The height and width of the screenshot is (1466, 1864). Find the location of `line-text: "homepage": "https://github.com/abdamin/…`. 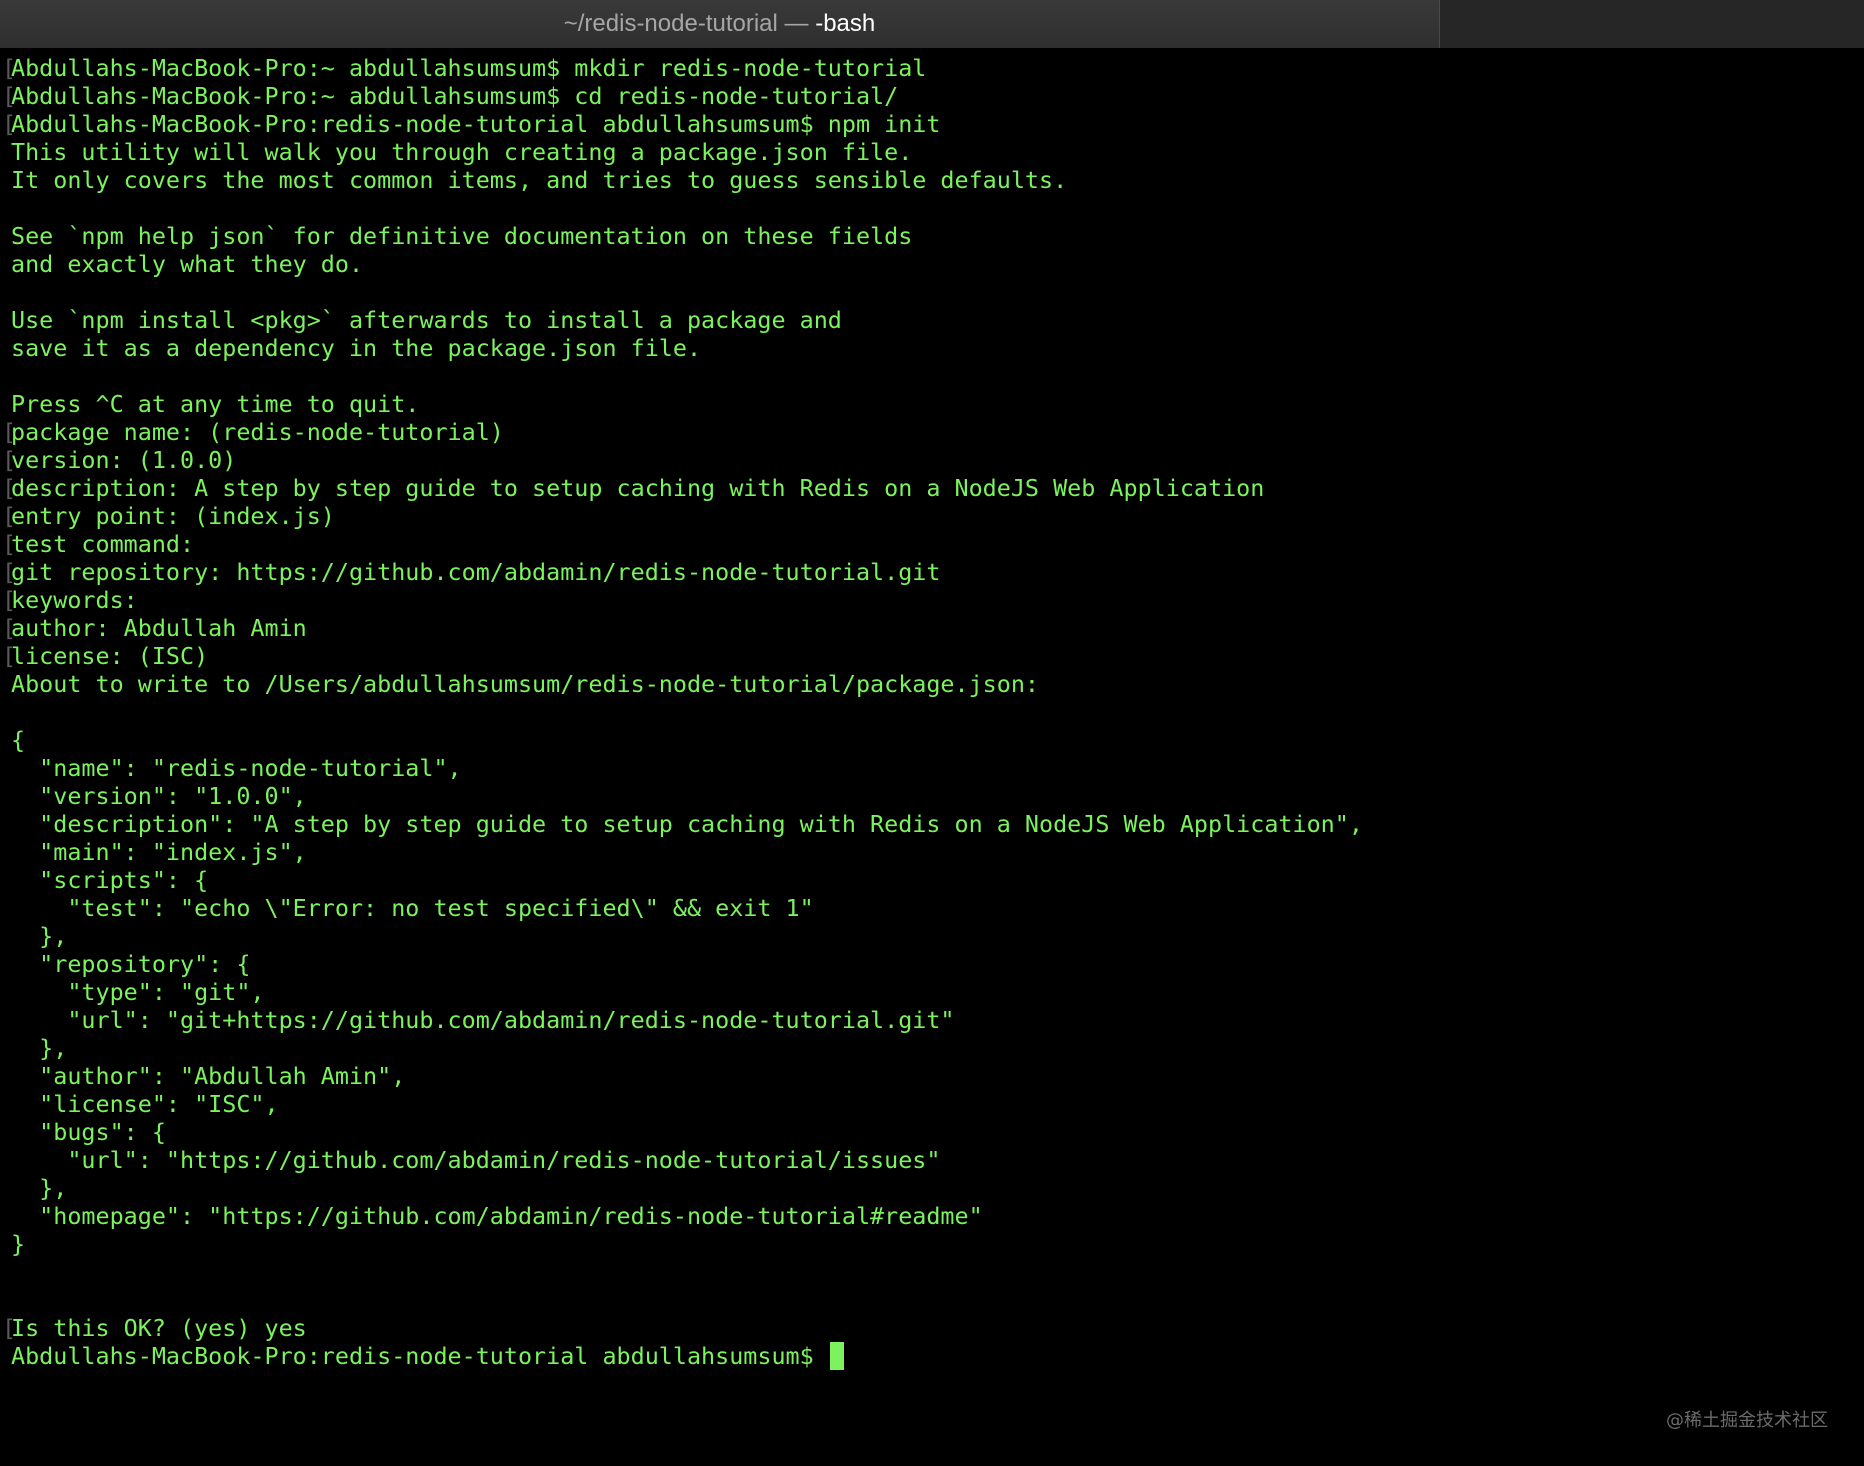

line-text: "homepage": "https://github.com/abdamin/… is located at coordinates (497, 1216).